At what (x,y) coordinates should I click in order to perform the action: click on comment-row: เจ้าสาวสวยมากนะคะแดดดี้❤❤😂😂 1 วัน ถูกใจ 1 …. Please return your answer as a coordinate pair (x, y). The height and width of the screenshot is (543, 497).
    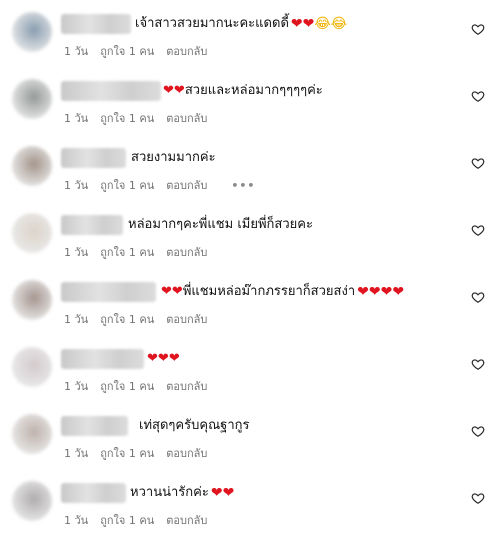
    Looking at the image, I should click on (248, 41).